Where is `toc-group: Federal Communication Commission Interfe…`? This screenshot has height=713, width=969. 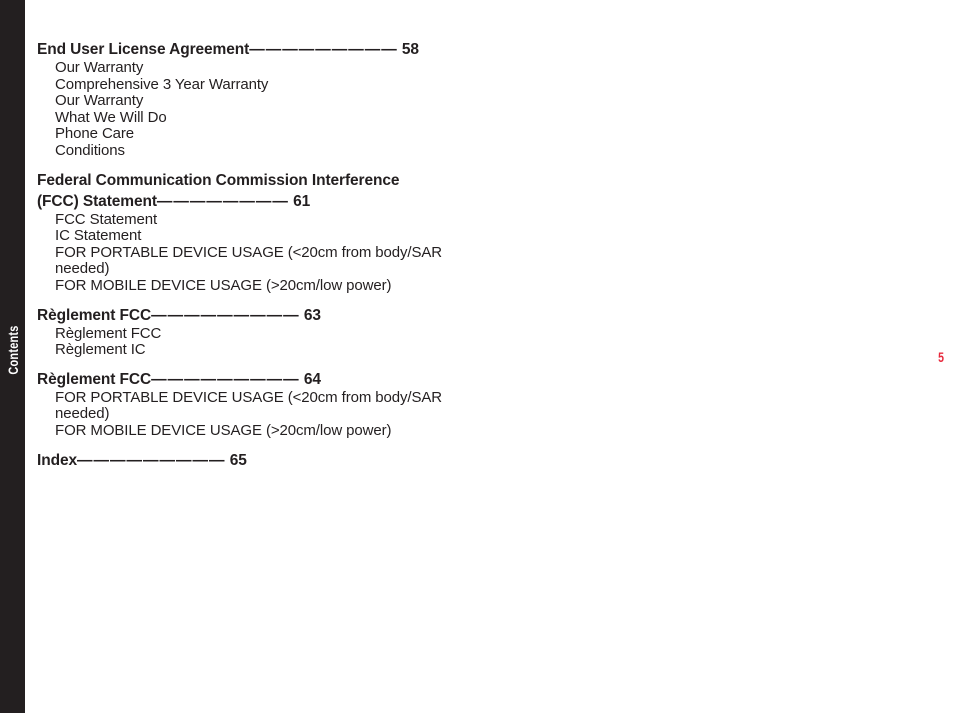 toc-group: Federal Communication Commission Interfe… is located at coordinates (252, 232).